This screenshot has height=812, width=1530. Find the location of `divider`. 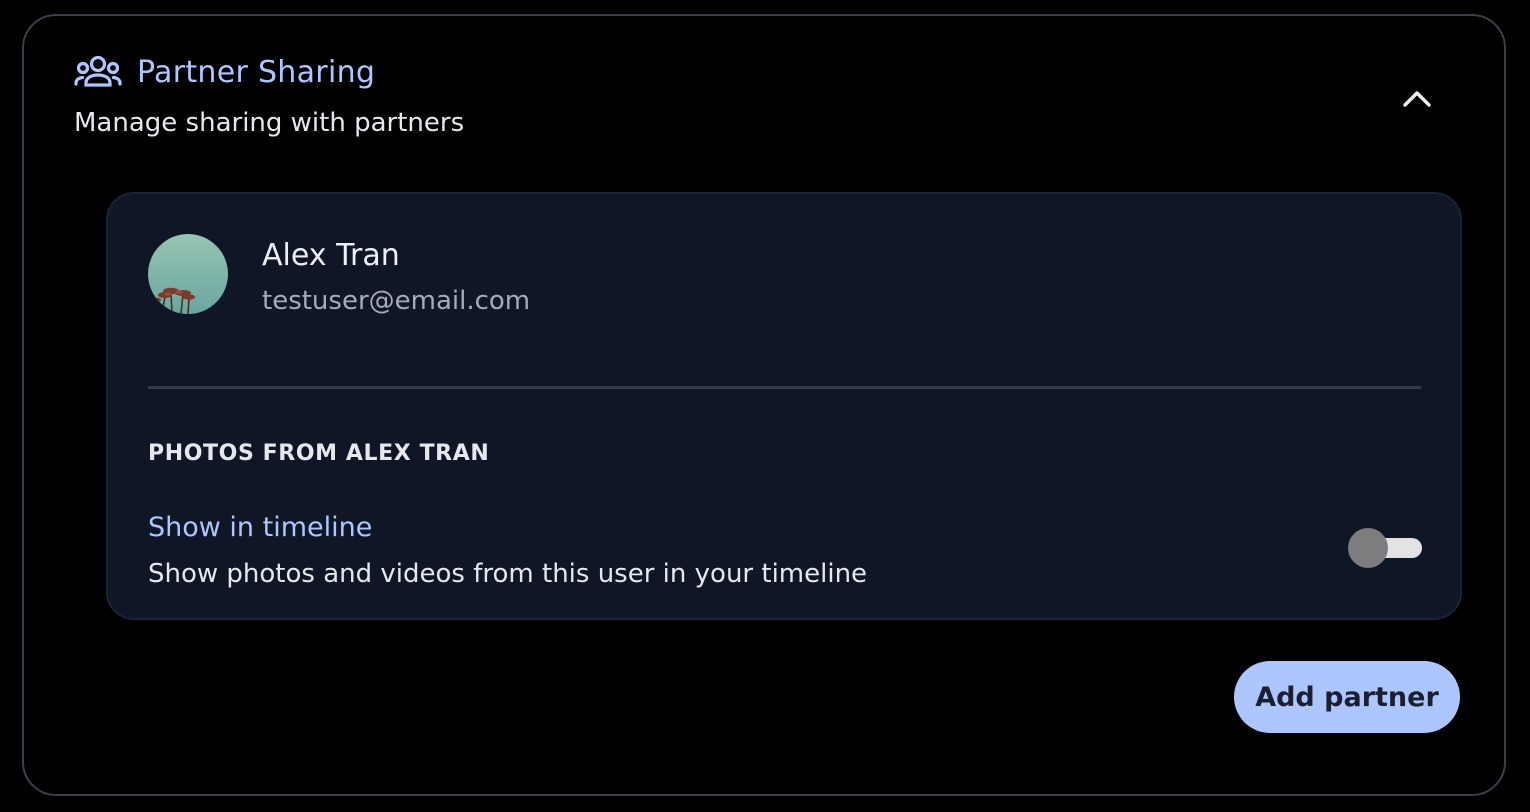

divider is located at coordinates (784, 387).